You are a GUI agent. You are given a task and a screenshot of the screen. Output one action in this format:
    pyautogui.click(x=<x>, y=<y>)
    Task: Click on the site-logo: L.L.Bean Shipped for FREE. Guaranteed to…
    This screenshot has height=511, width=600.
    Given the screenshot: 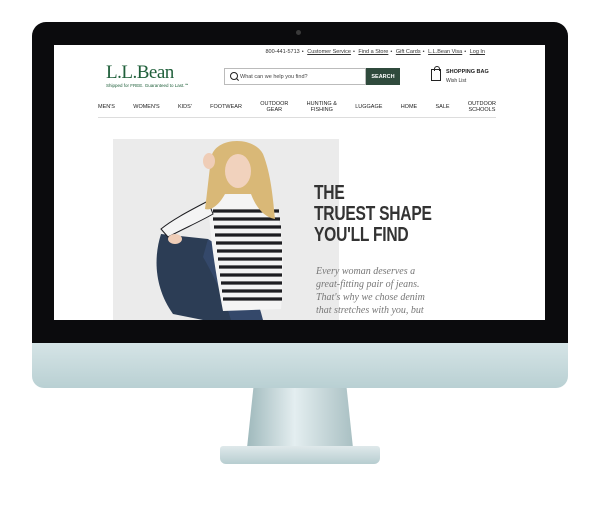 What is the action you would take?
    pyautogui.click(x=147, y=76)
    